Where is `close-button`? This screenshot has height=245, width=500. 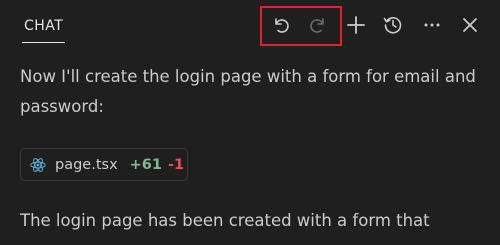 close-button is located at coordinates (470, 25).